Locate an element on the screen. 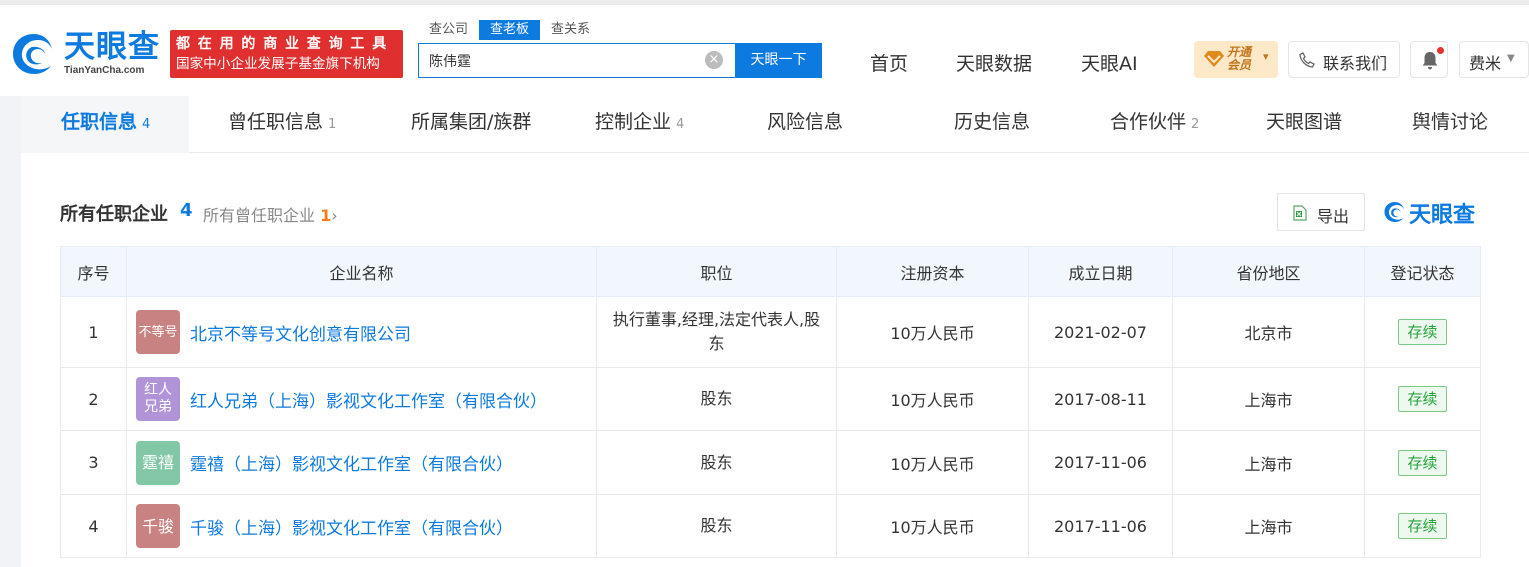  position-cell: 执行董事,经理,法定代表人,股东 is located at coordinates (716, 332).